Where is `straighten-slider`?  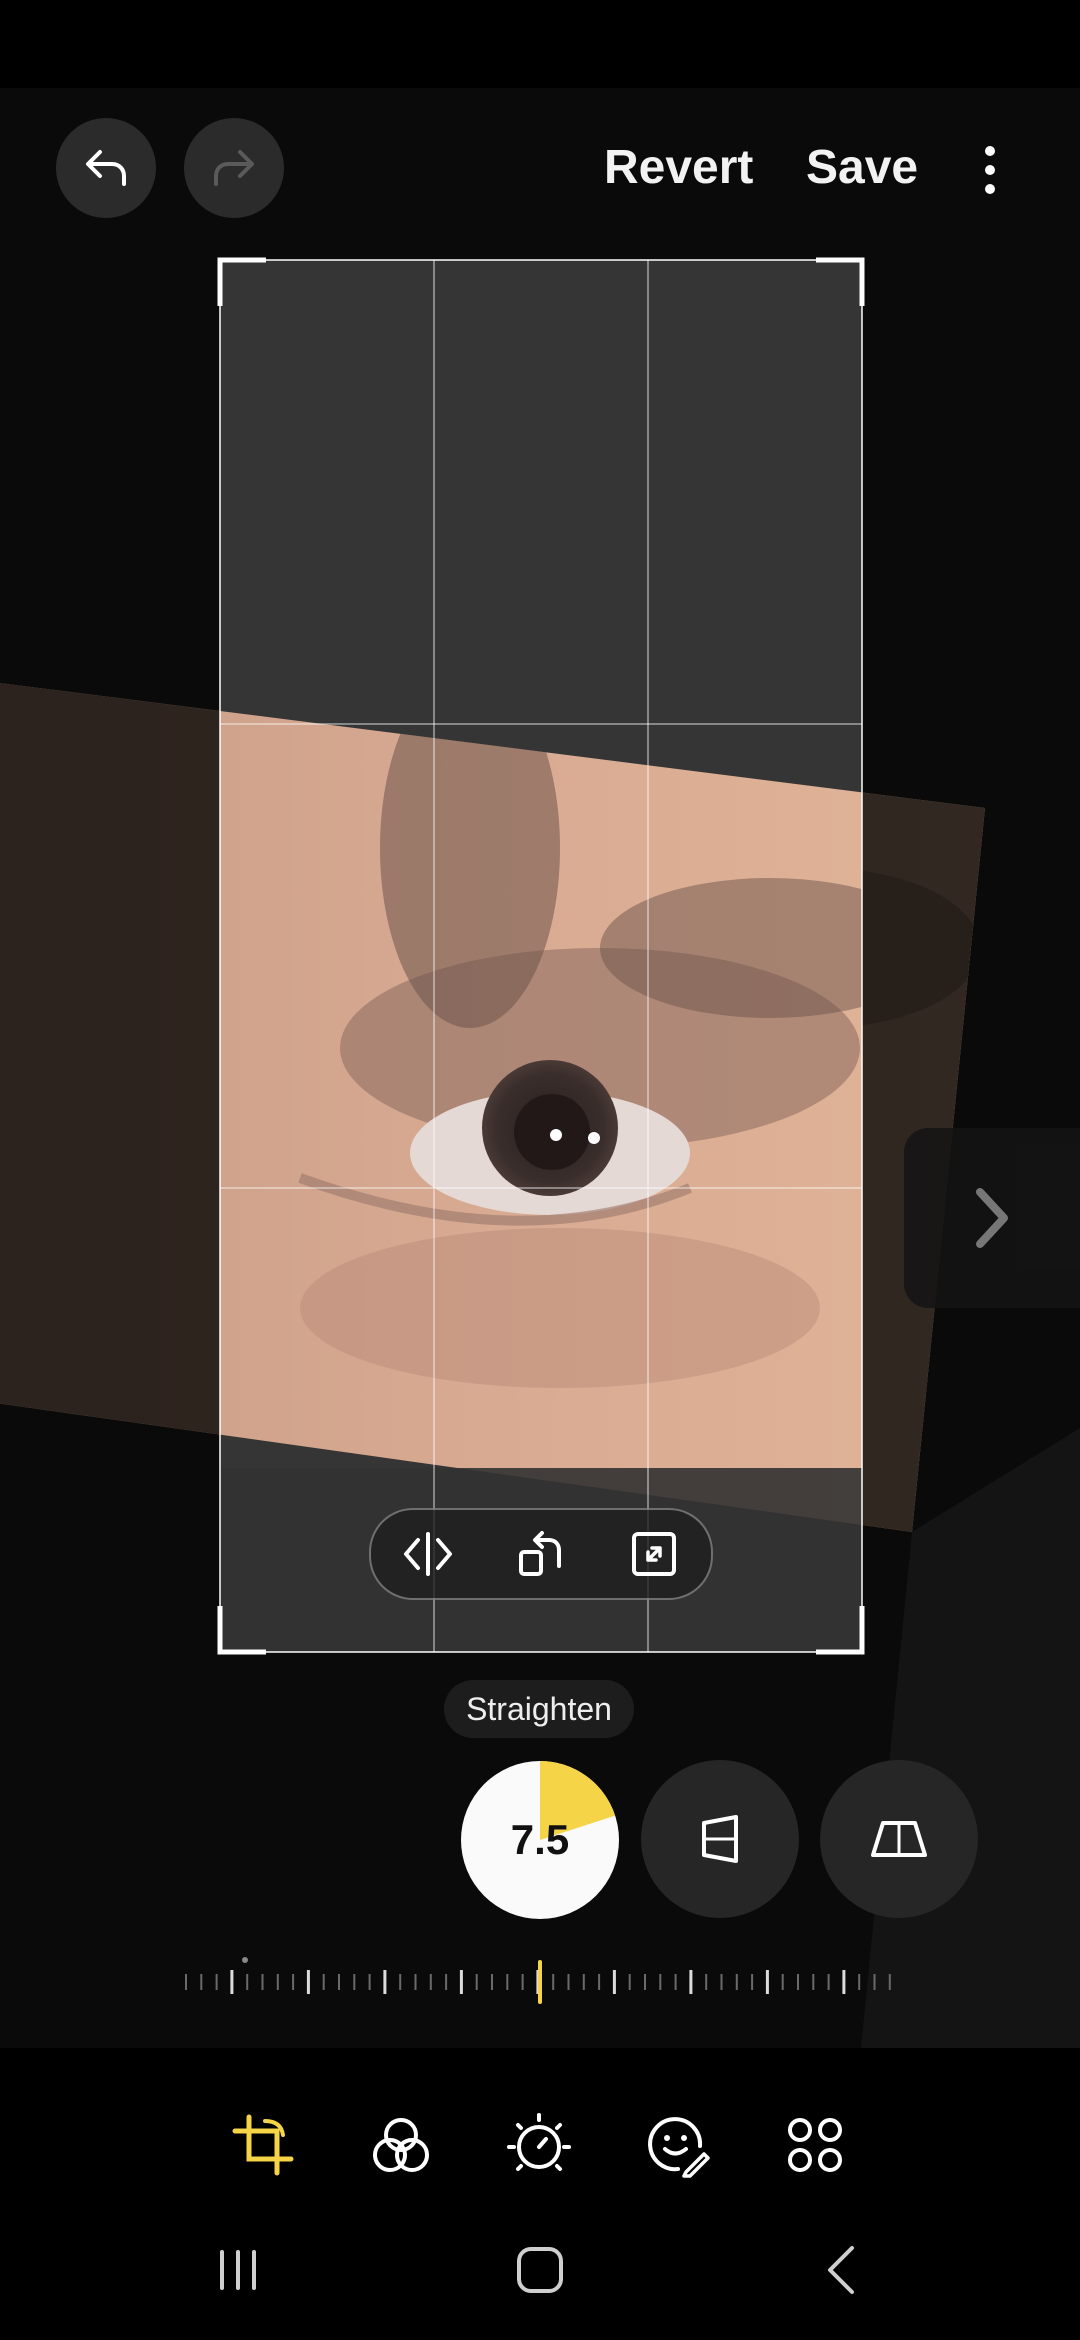 straighten-slider is located at coordinates (540, 1980).